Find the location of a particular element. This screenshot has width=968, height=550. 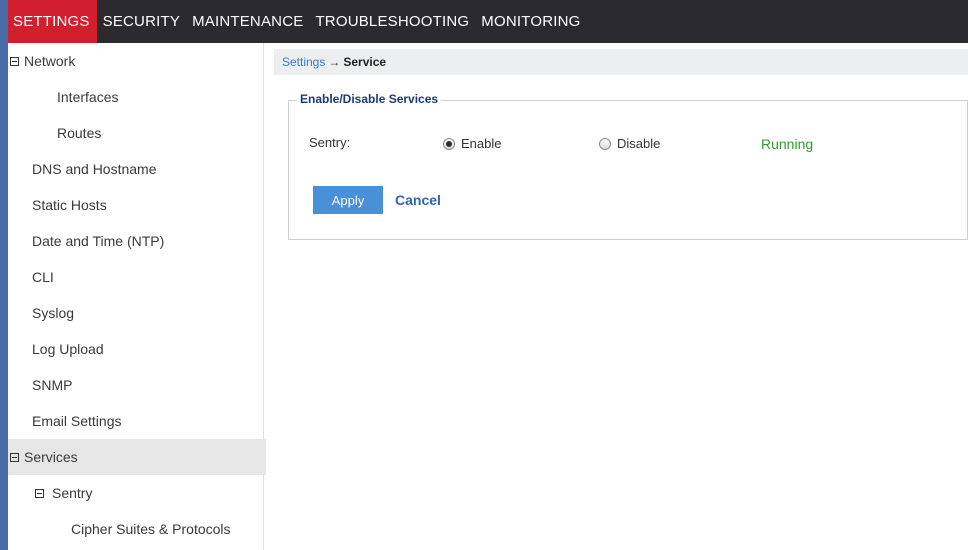

sidebar-item-label: Email Settings is located at coordinates (77, 421).